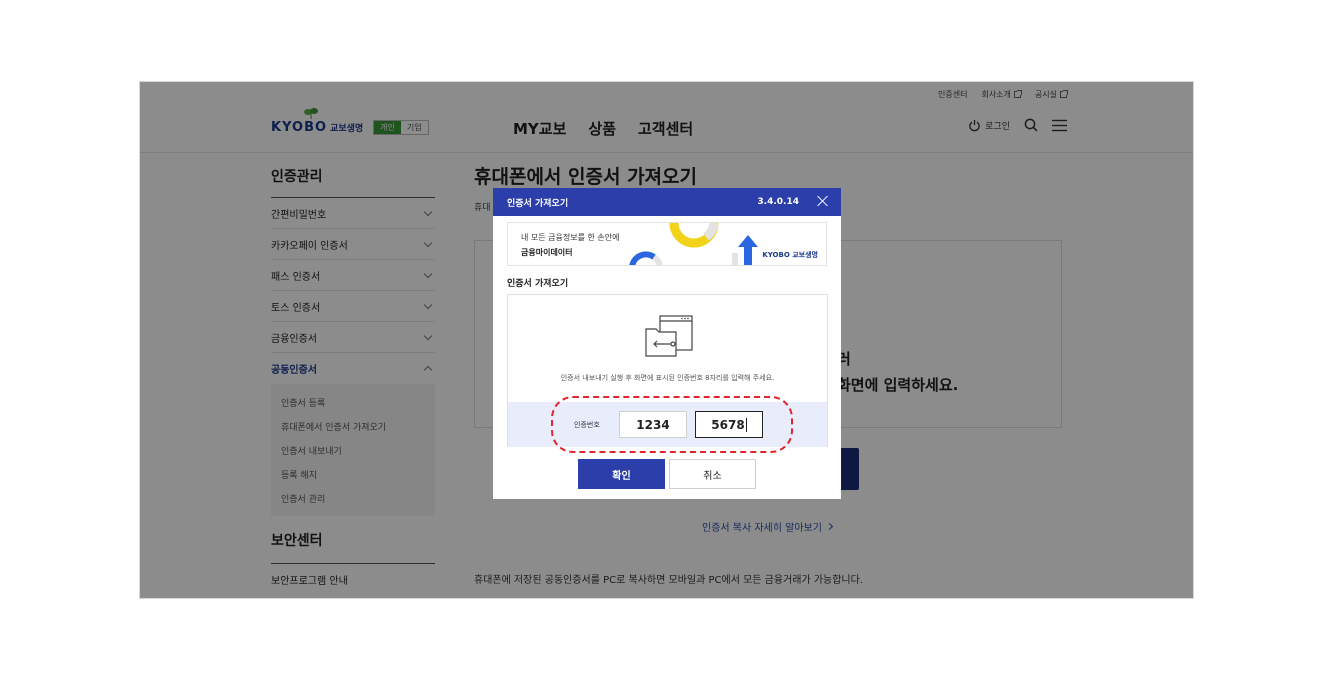  What do you see at coordinates (693, 244) in the screenshot?
I see `banner-graphic-icon` at bounding box center [693, 244].